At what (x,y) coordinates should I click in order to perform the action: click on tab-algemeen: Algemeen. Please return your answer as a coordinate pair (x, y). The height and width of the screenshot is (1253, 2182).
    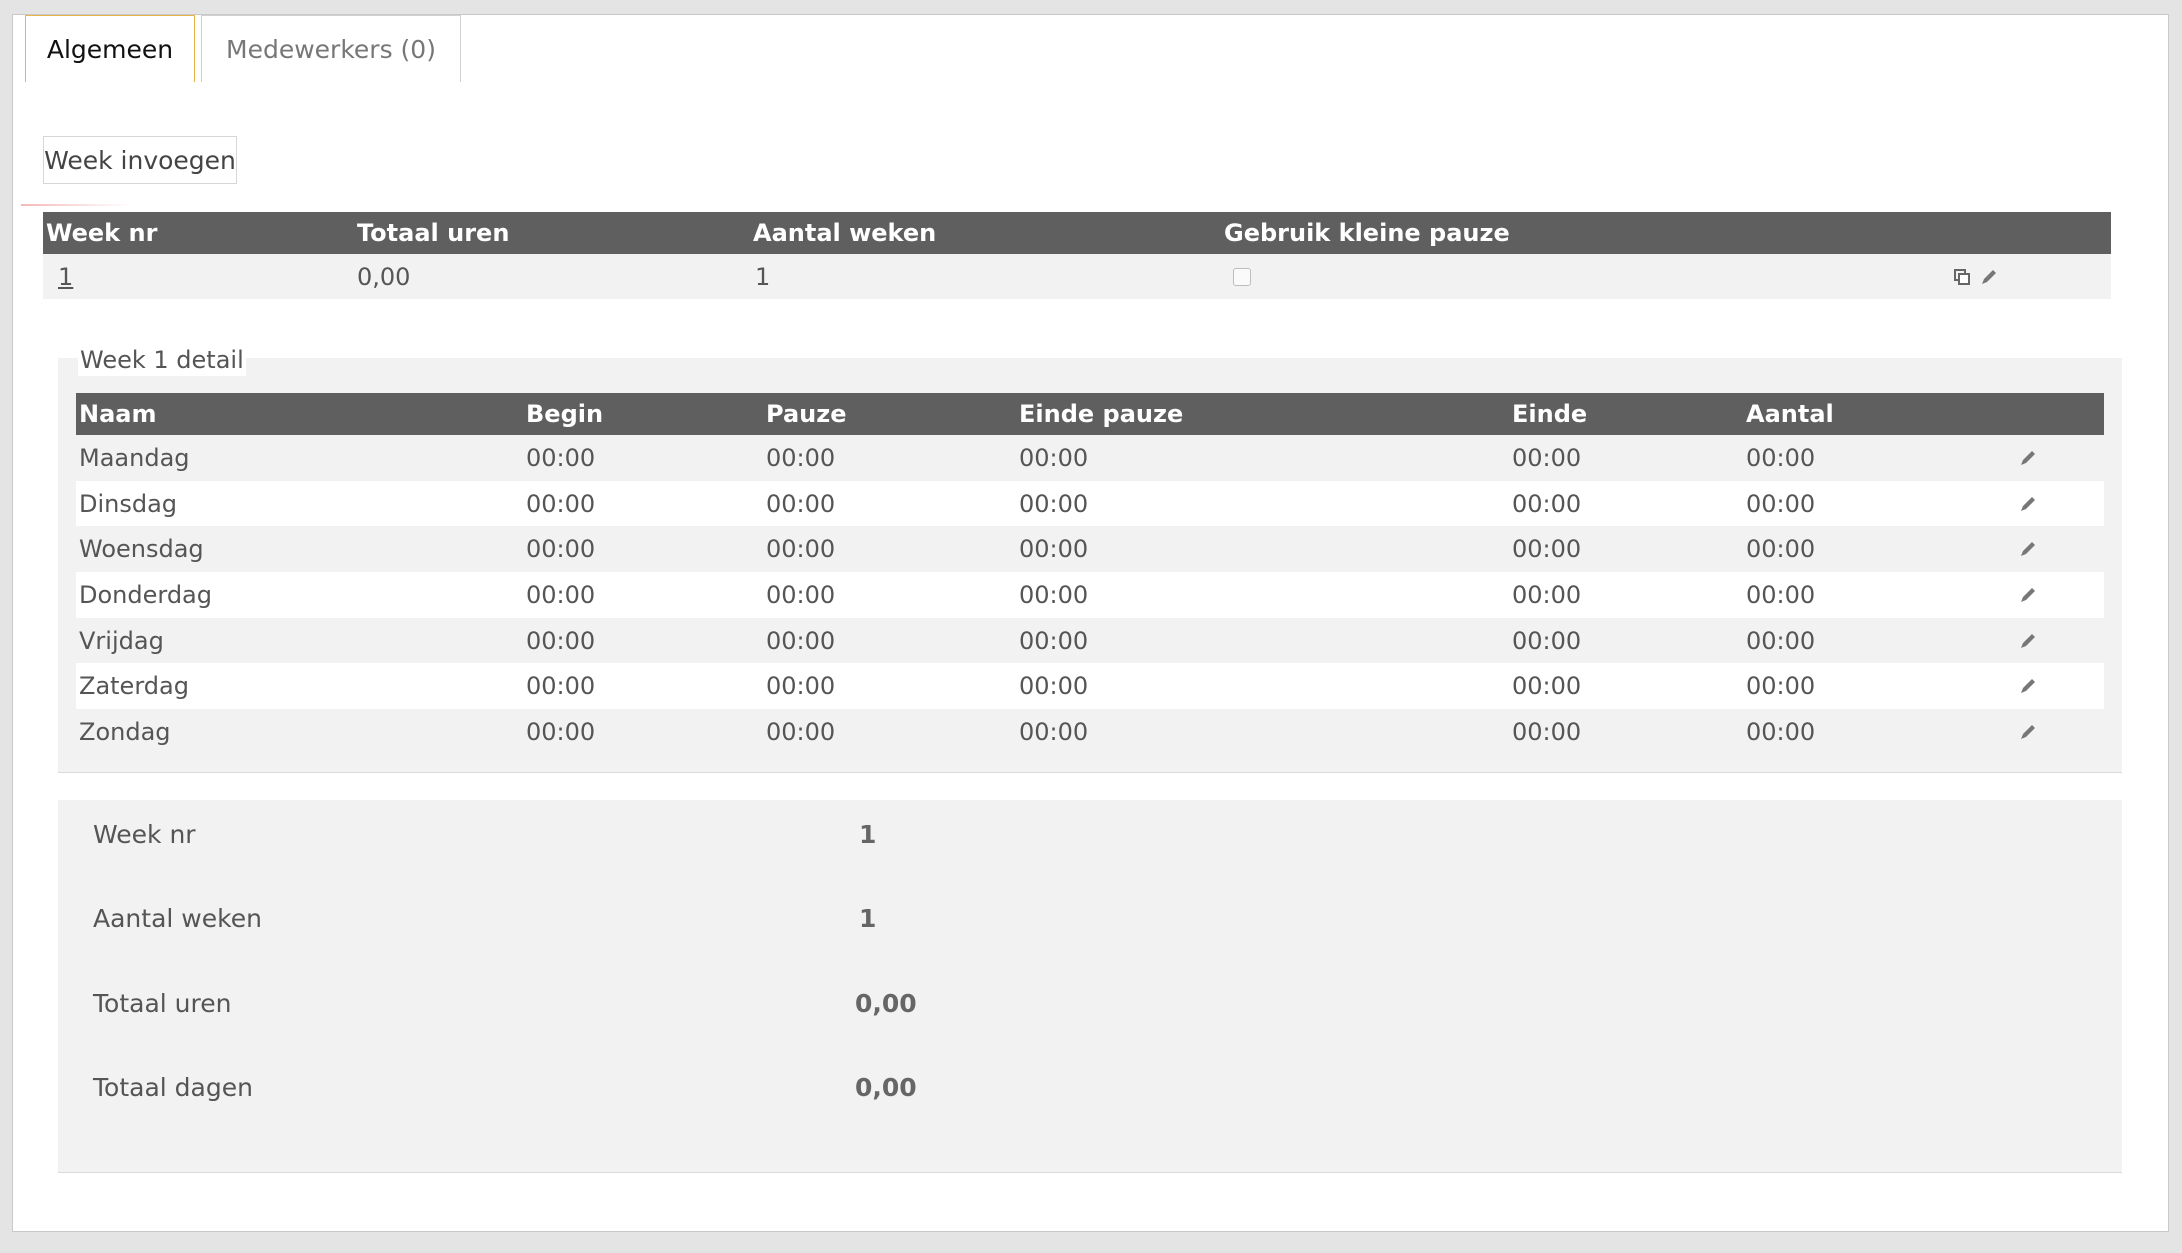
    Looking at the image, I should click on (110, 48).